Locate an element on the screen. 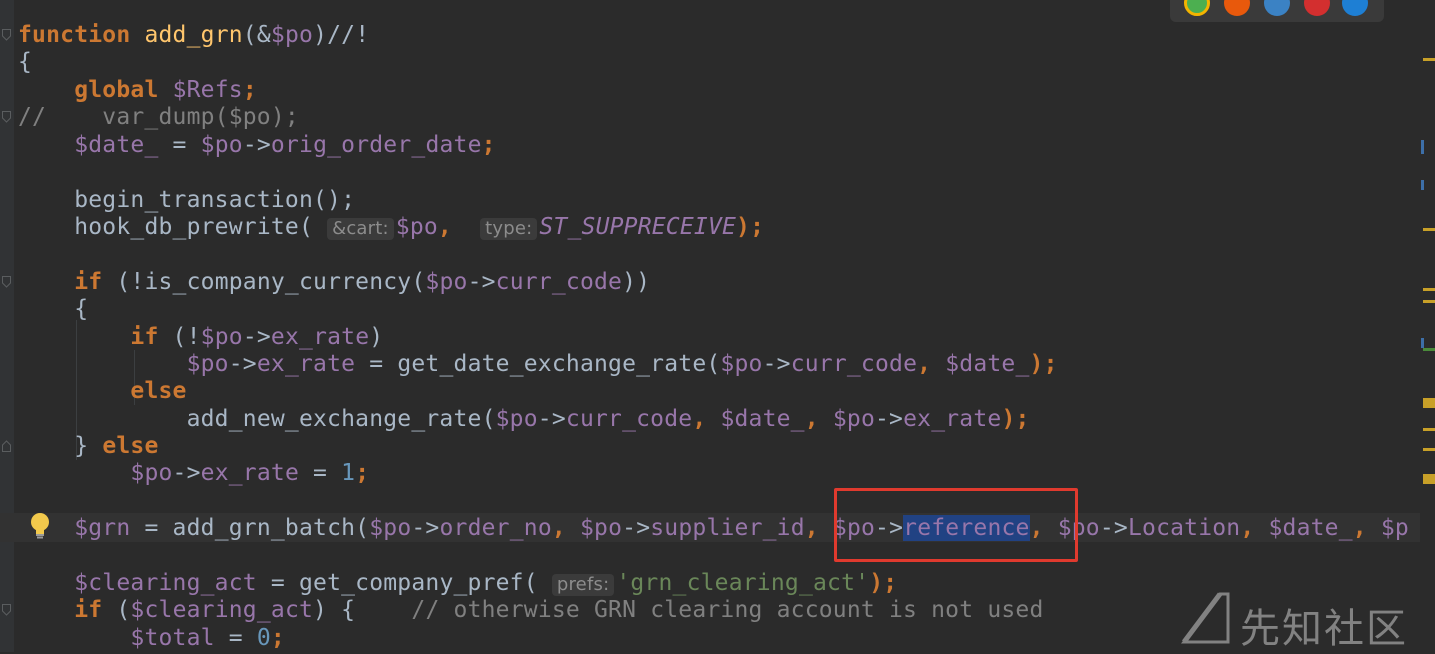  comment: // var_dump($po); is located at coordinates (158, 117).